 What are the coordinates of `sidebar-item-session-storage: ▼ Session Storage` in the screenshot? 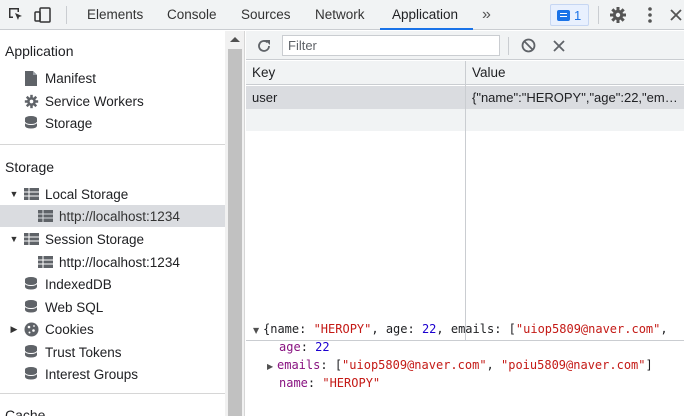 It's located at (112, 239).